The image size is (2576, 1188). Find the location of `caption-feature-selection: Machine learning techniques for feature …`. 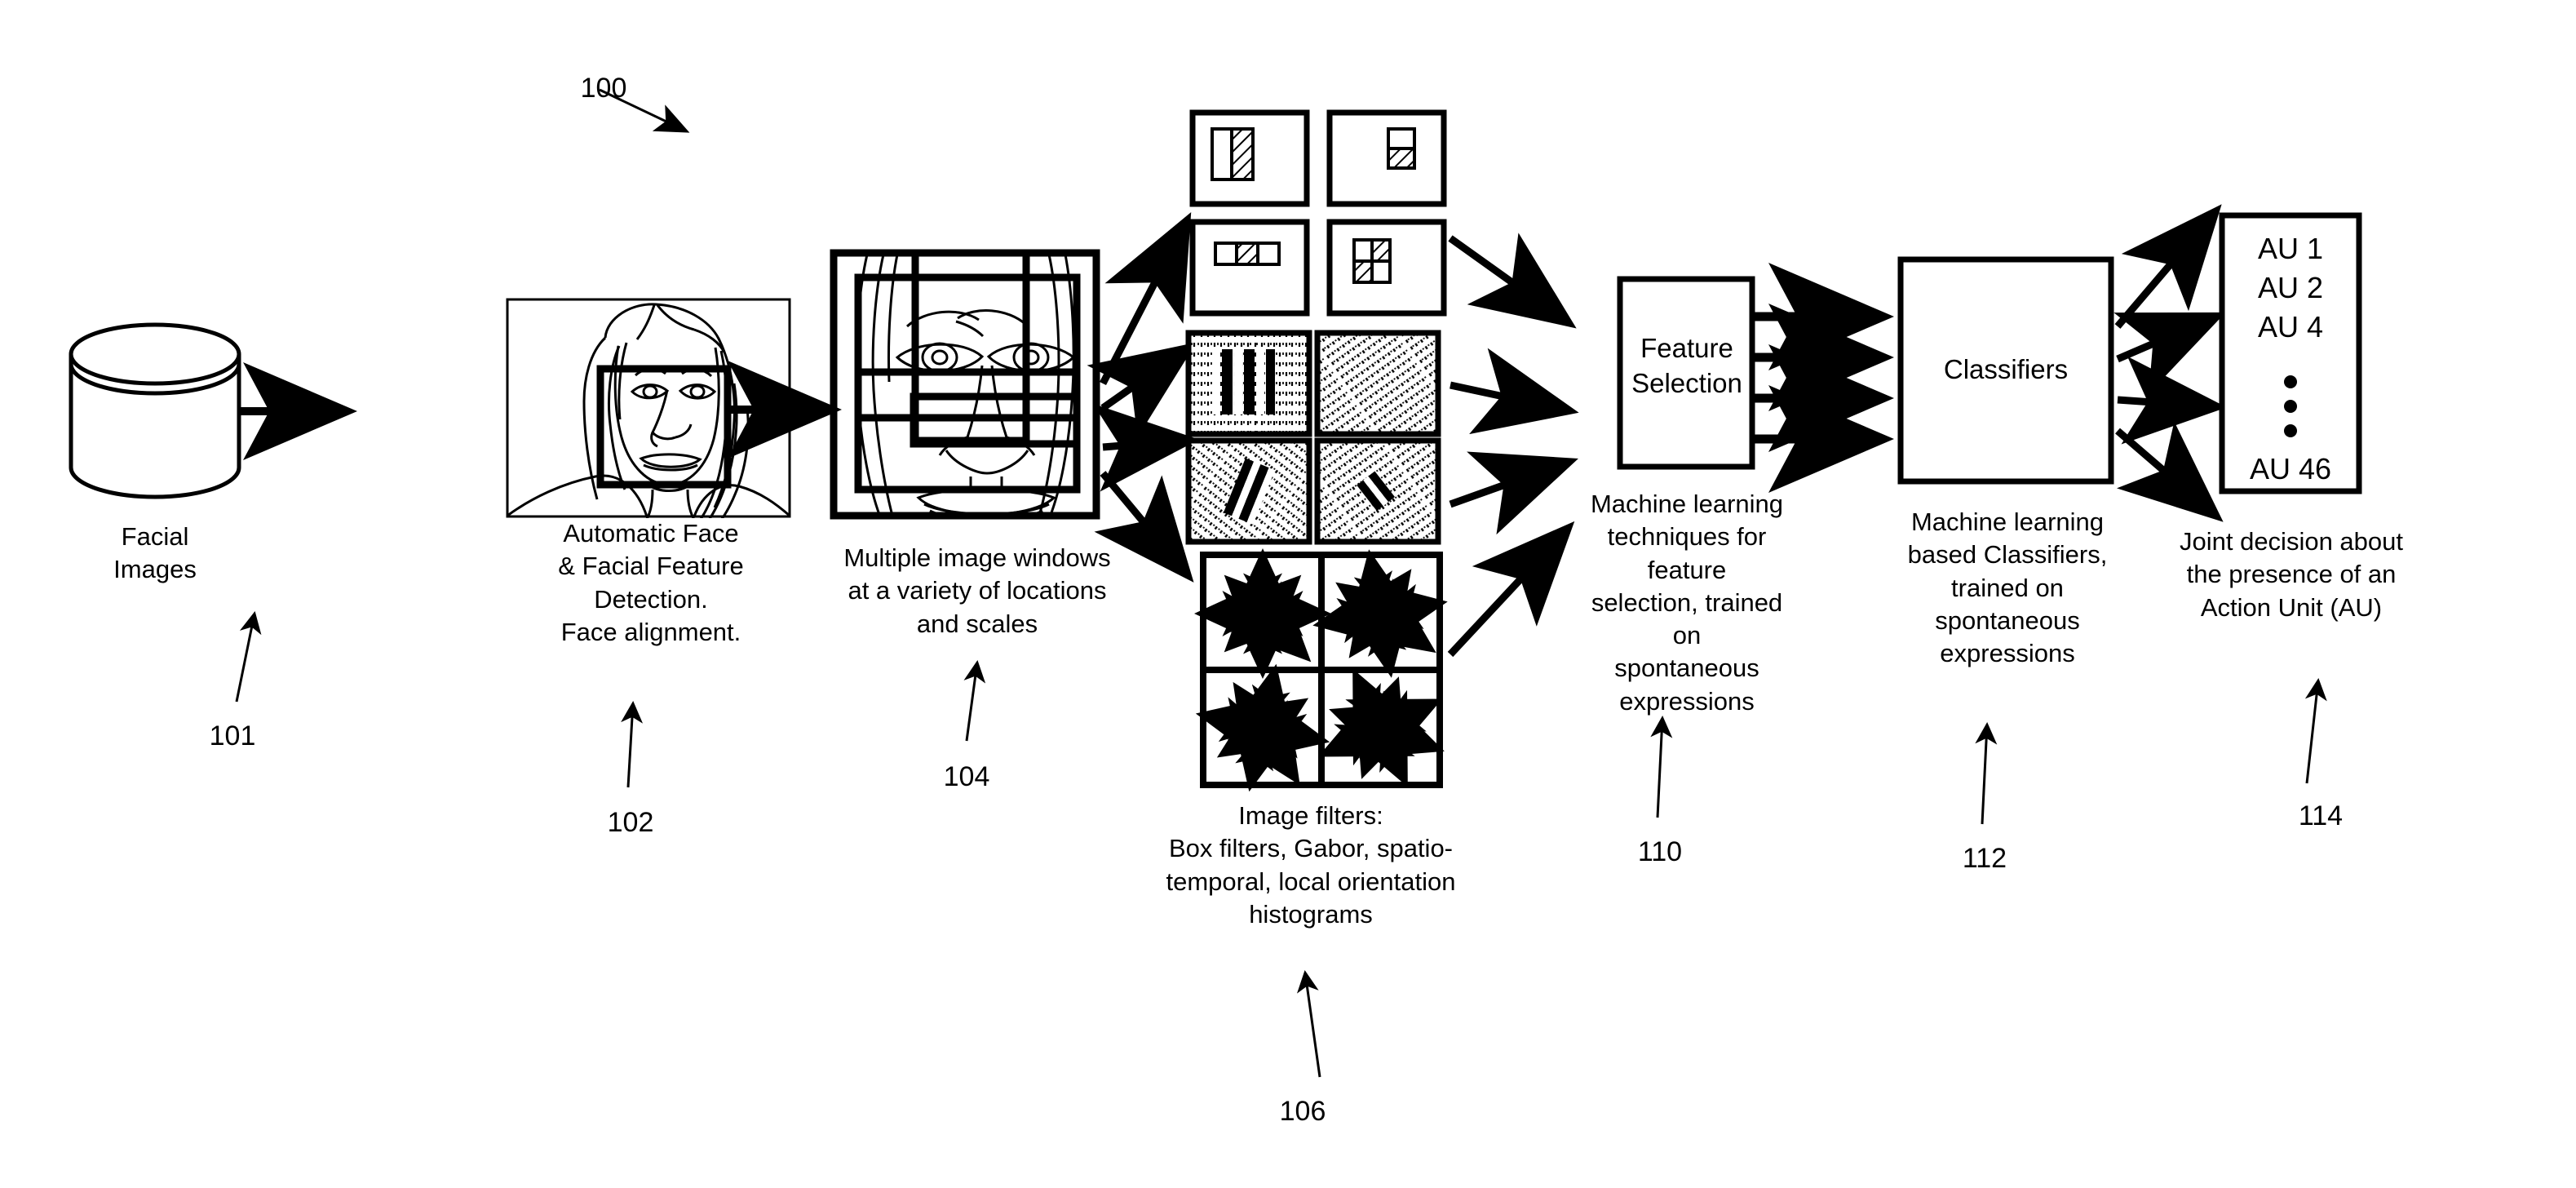

caption-feature-selection: Machine learning techniques for feature … is located at coordinates (1687, 603).